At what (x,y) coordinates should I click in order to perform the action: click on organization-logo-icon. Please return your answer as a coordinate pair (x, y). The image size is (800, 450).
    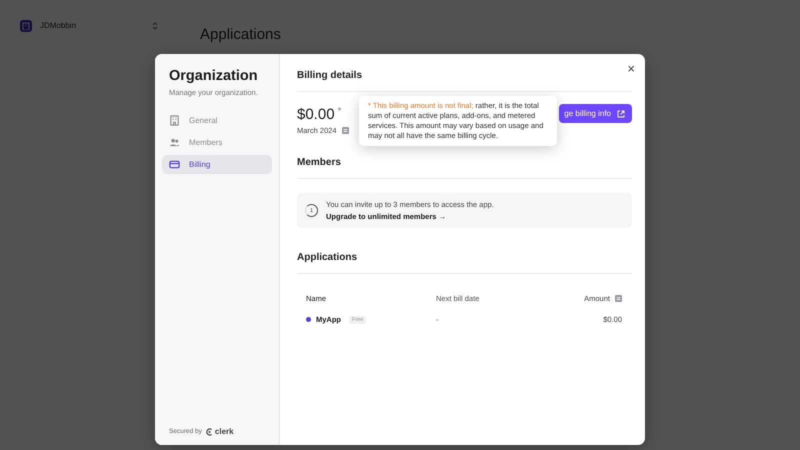
    Looking at the image, I should click on (26, 26).